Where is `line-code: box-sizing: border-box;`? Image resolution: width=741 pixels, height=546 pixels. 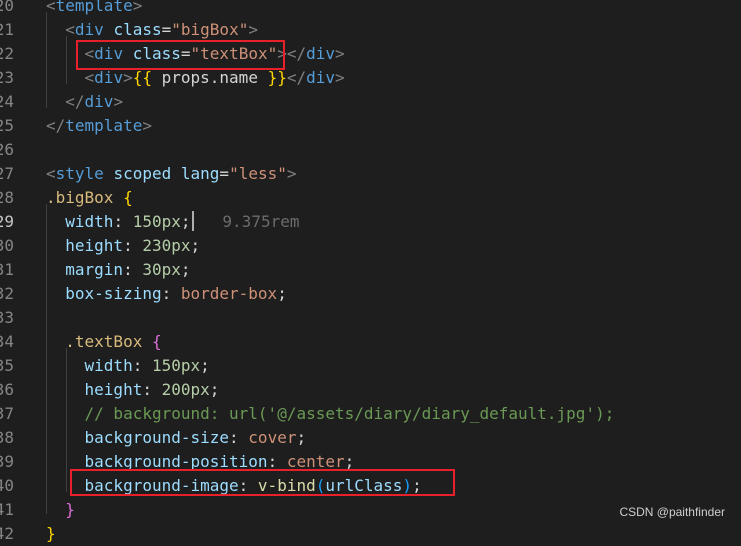 line-code: box-sizing: border-box; is located at coordinates (166, 294).